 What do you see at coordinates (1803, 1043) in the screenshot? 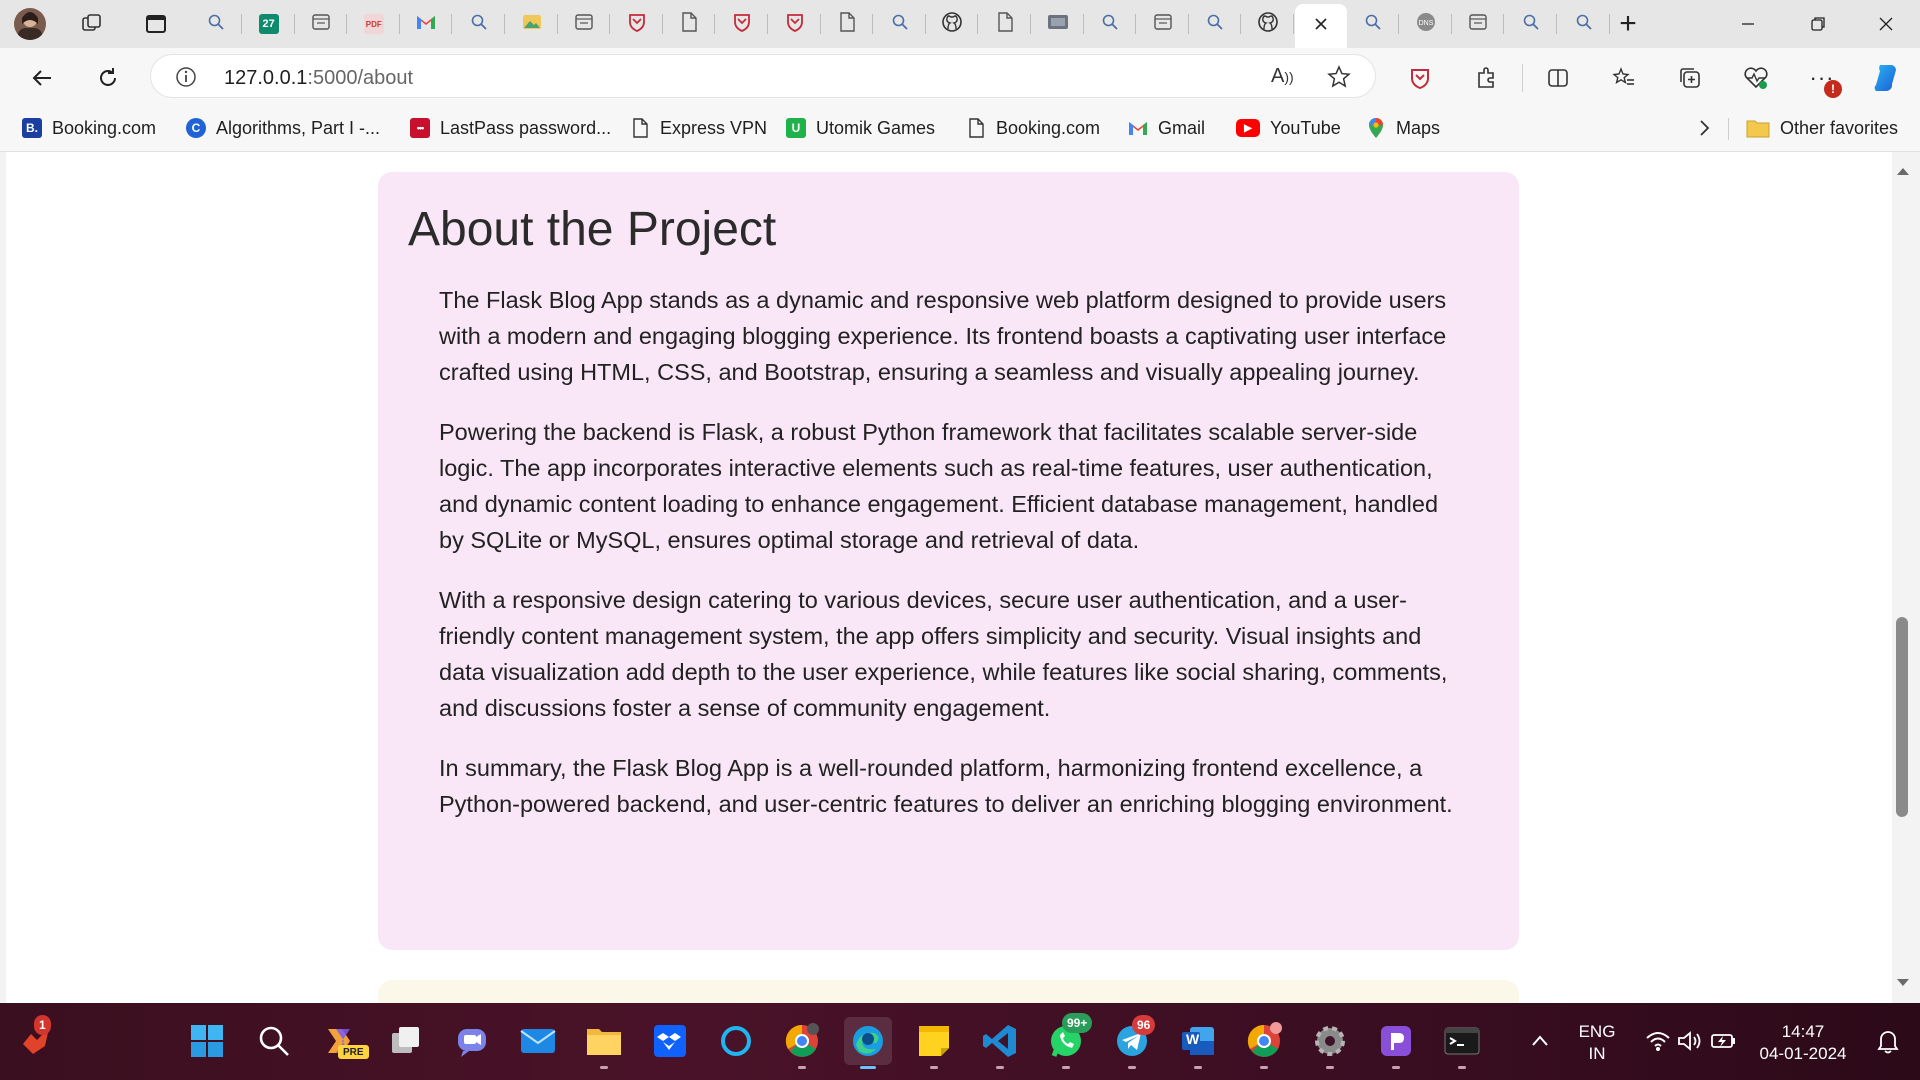
I see `clock: 14:47 04-01-2024` at bounding box center [1803, 1043].